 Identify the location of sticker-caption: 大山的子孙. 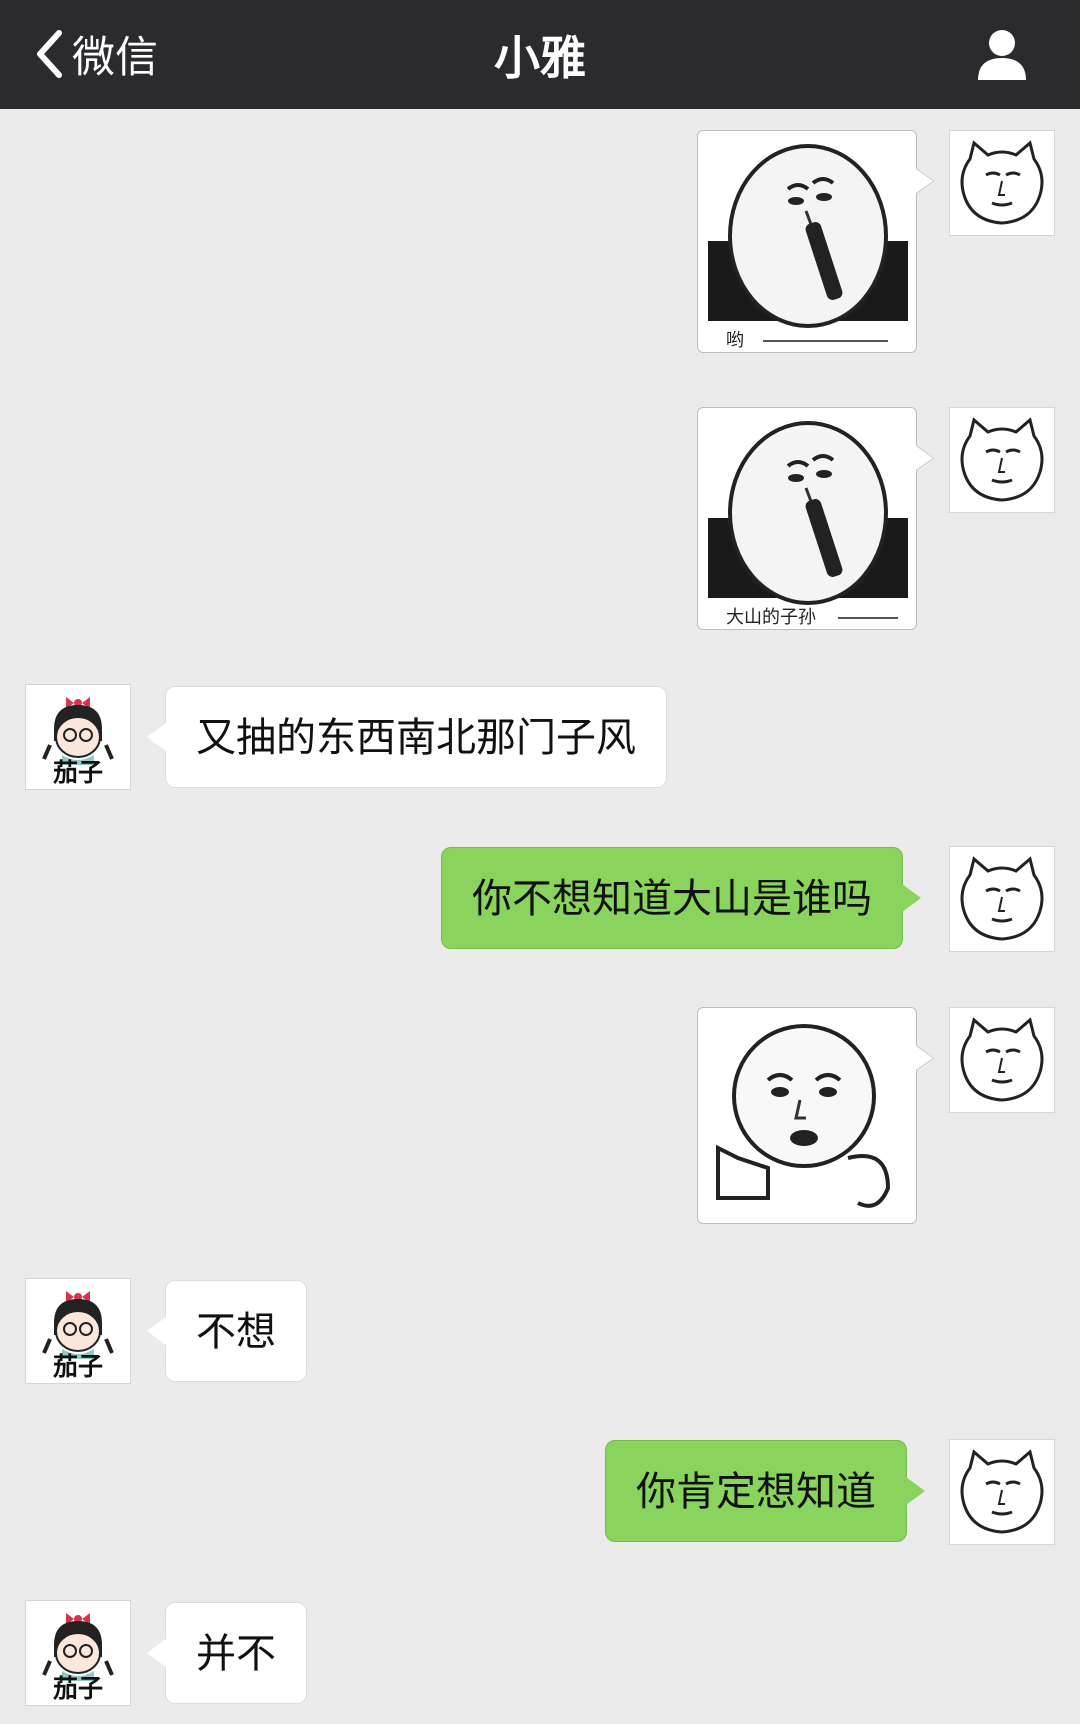
(773, 618).